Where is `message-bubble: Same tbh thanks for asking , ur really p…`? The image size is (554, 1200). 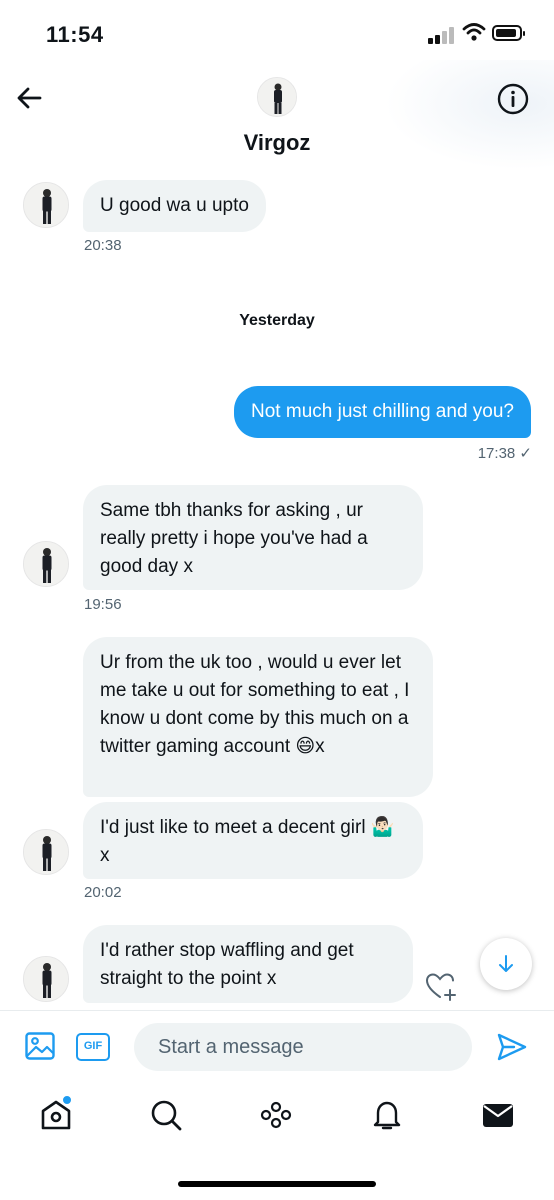
message-bubble: Same tbh thanks for asking , ur really p… is located at coordinates (253, 537).